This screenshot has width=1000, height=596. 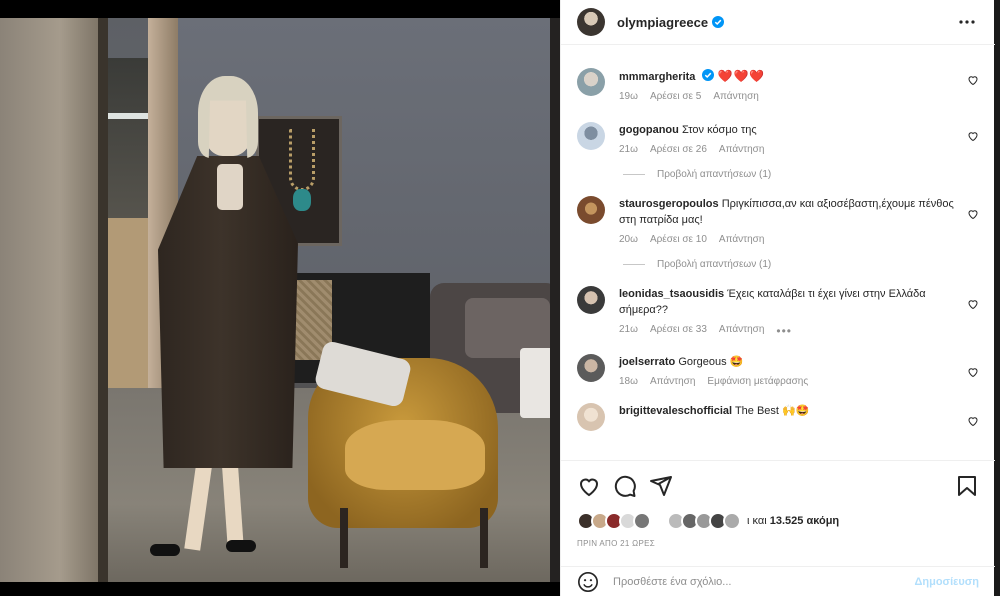 I want to click on author-username: olympiagreece, so click(x=662, y=22).